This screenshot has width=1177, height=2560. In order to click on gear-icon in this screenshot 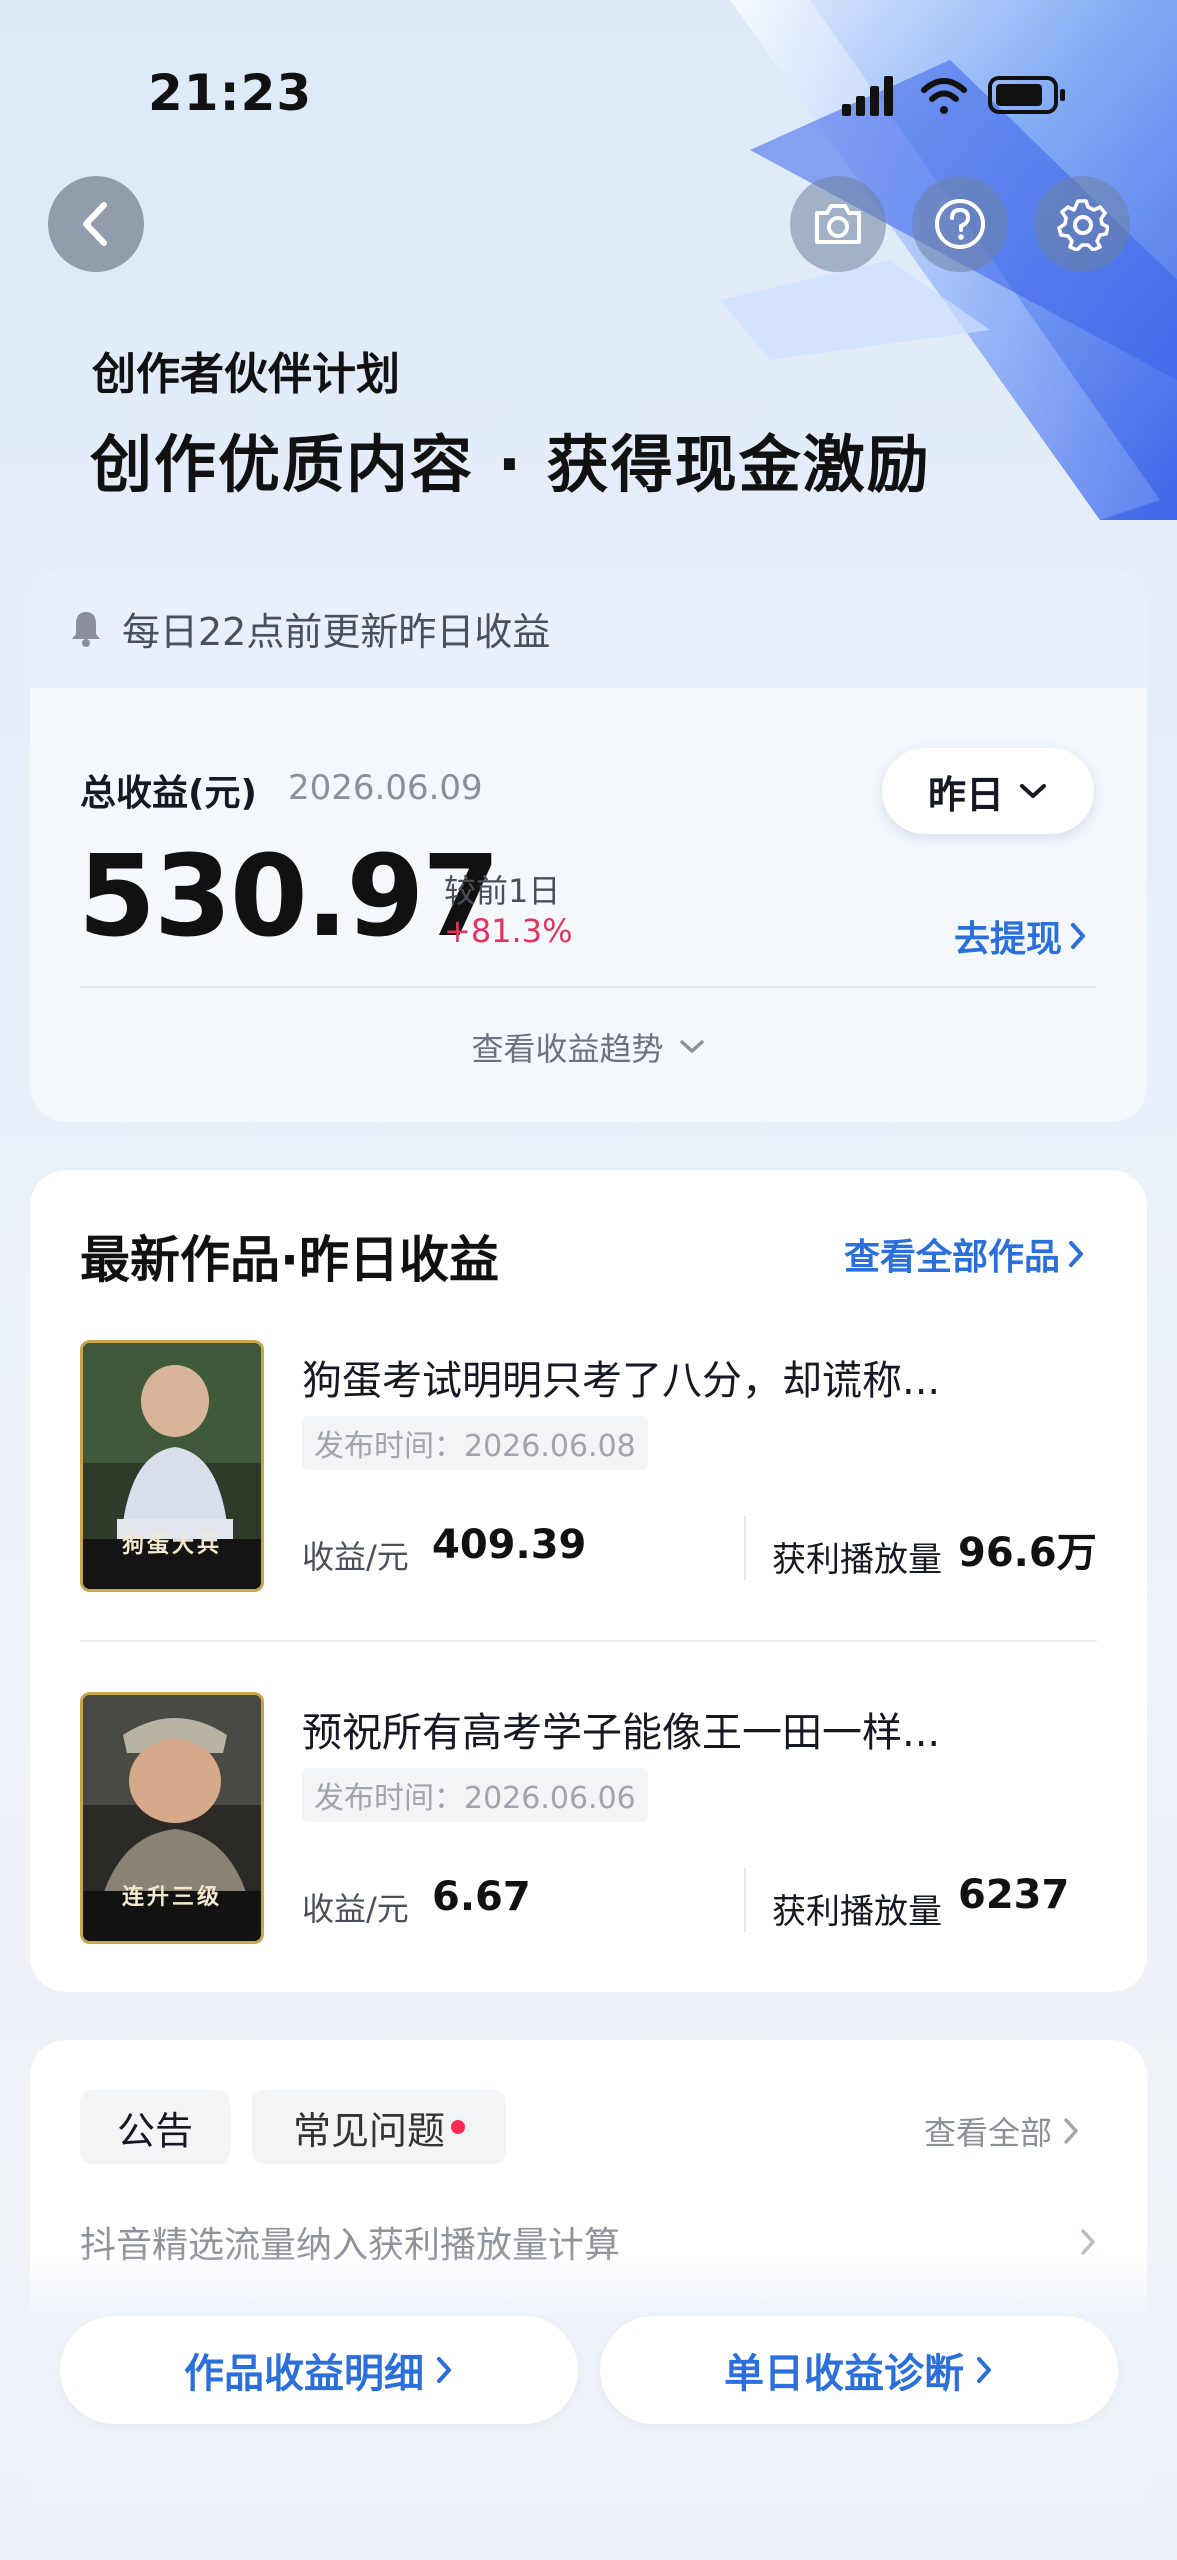, I will do `click(1083, 225)`.